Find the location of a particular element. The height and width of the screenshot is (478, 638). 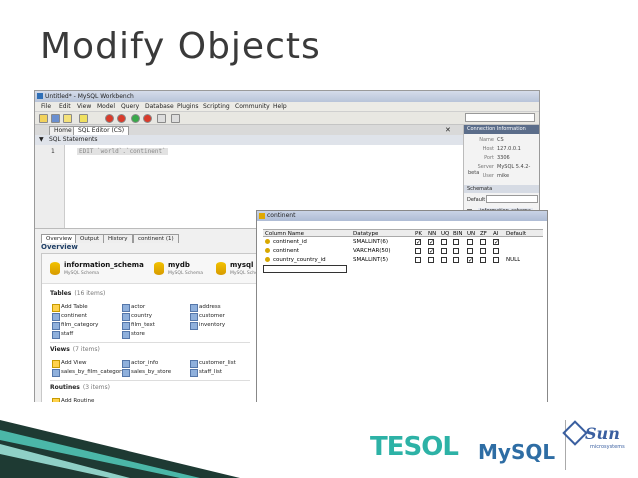

tab-sql-editor: SQL Editor (CS) is located at coordinates (101, 130).